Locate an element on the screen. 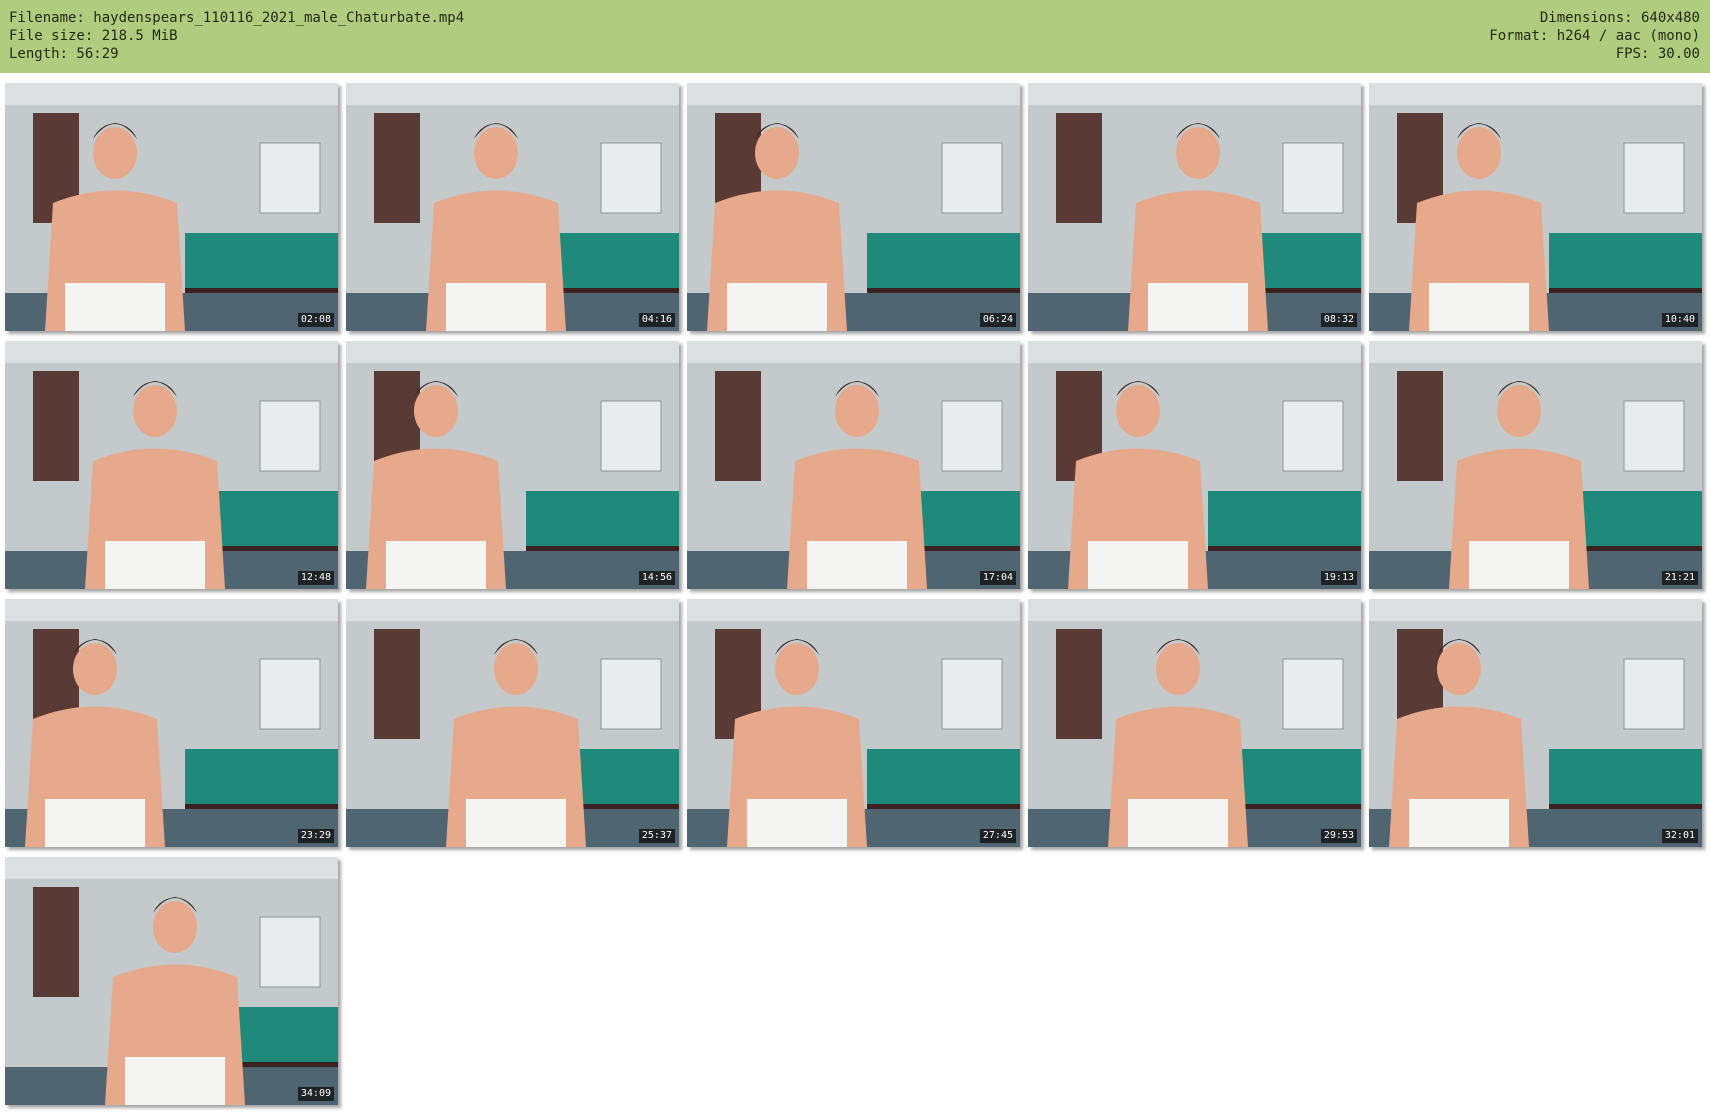  video-thumbnail: 29:53 is located at coordinates (1194, 723).